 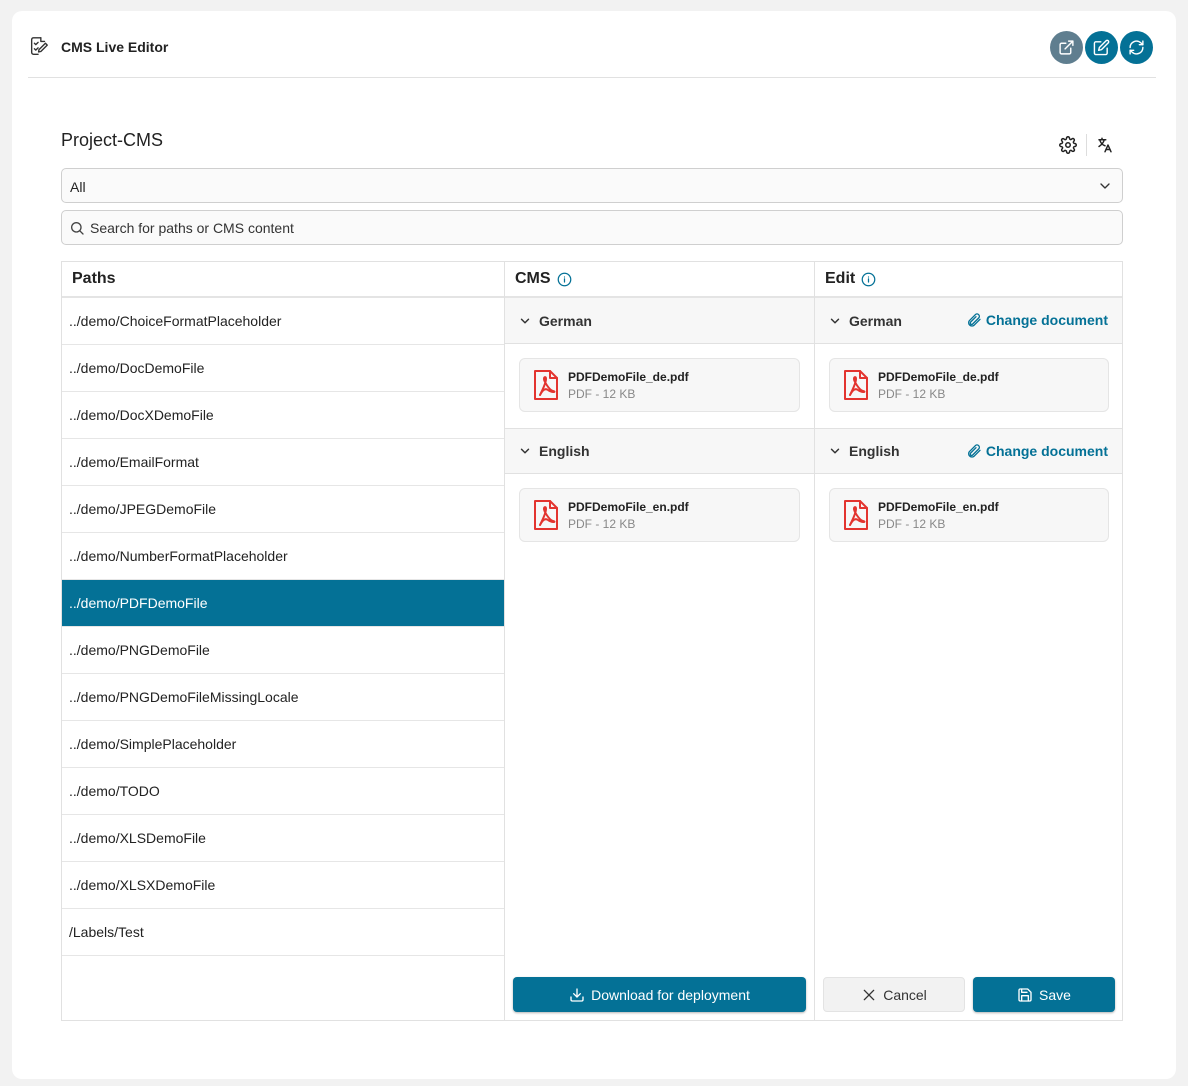 I want to click on save-button: Save, so click(x=1044, y=994).